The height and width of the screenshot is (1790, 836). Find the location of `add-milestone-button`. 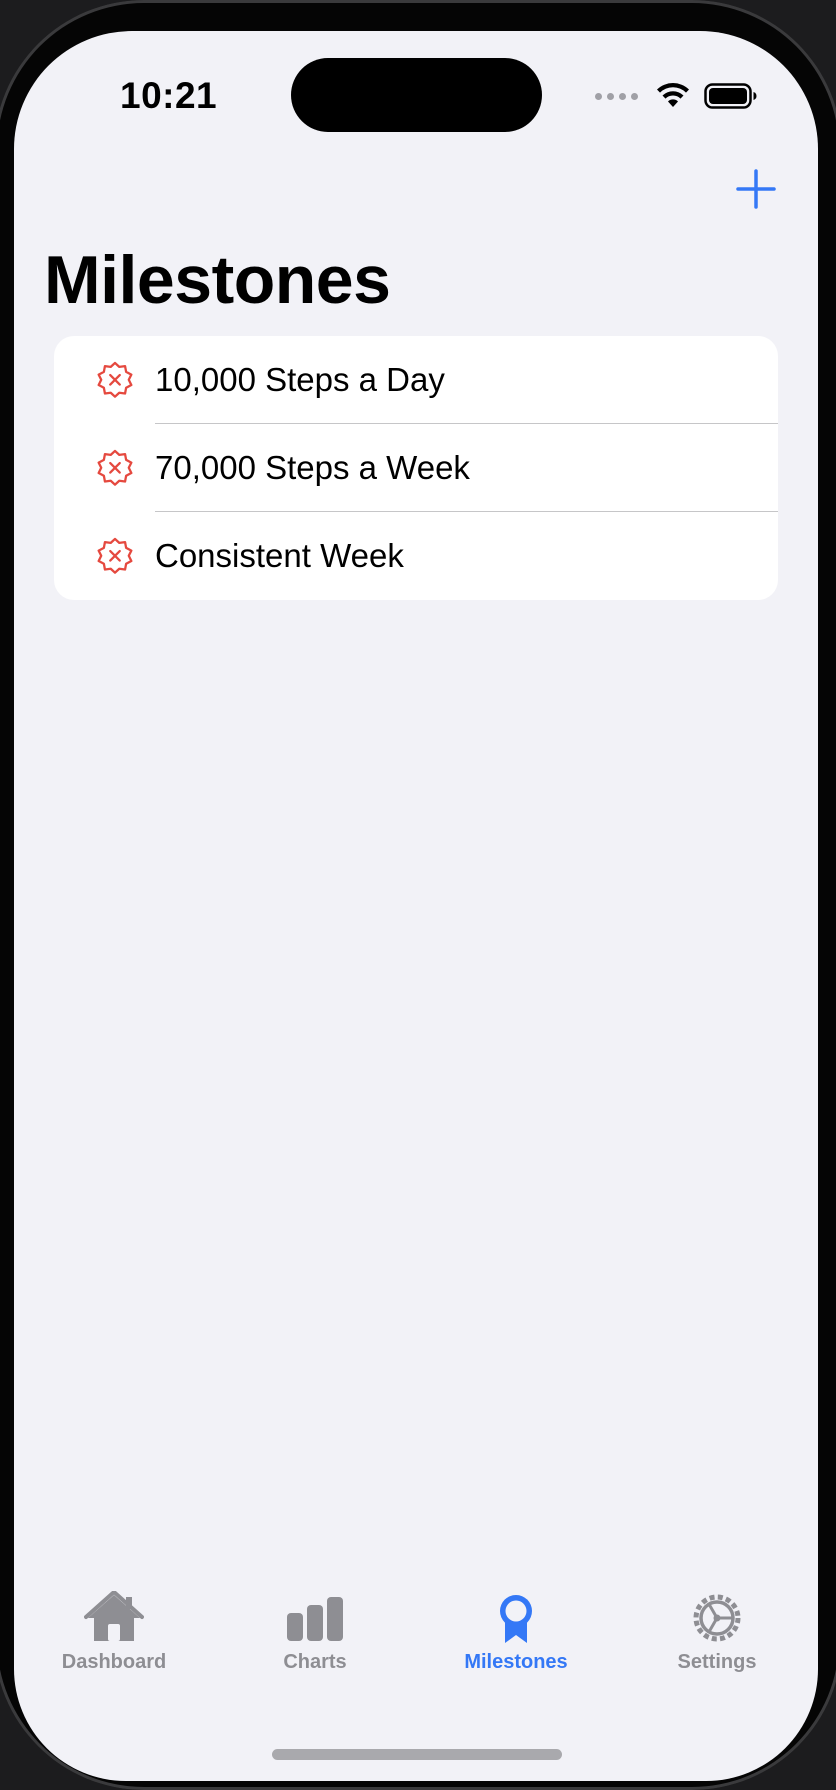

add-milestone-button is located at coordinates (756, 189).